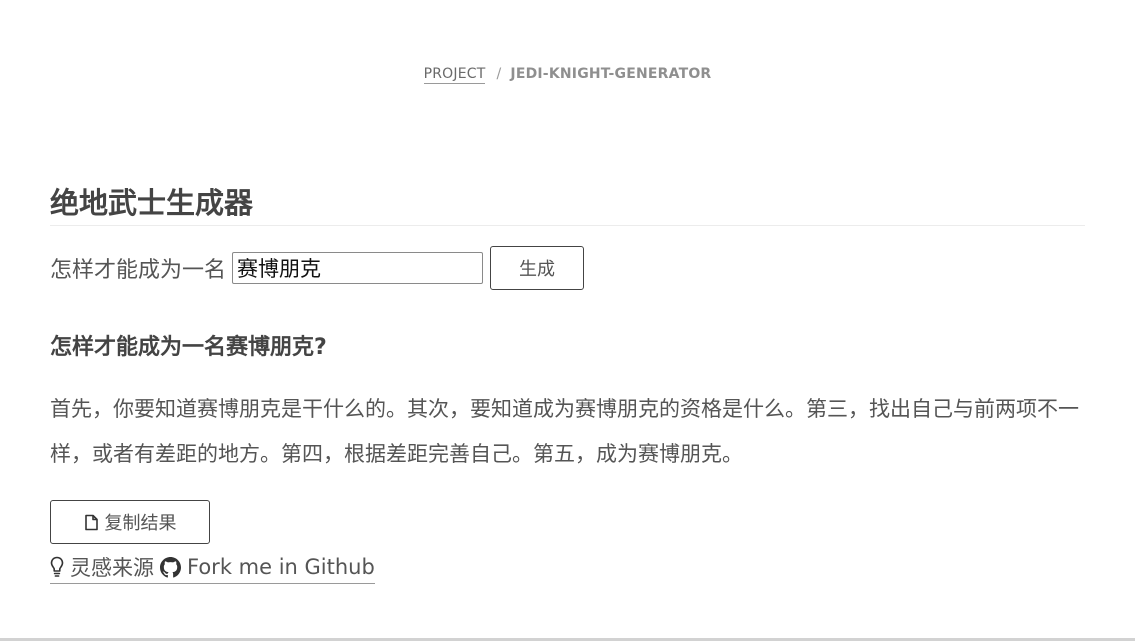 The height and width of the screenshot is (641, 1135). Describe the element at coordinates (138, 270) in the screenshot. I see `form-label: 怎样才能成为一名` at that location.